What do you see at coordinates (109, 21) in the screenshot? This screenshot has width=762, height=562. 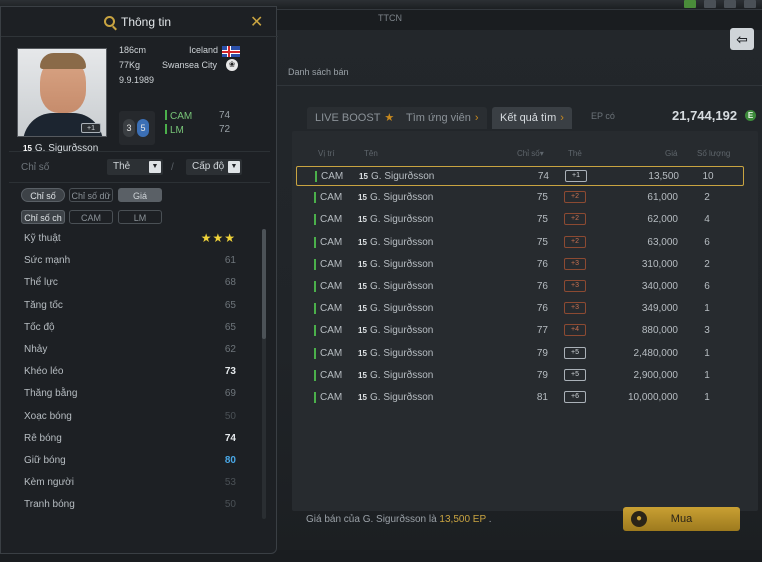 I see `search-icon` at bounding box center [109, 21].